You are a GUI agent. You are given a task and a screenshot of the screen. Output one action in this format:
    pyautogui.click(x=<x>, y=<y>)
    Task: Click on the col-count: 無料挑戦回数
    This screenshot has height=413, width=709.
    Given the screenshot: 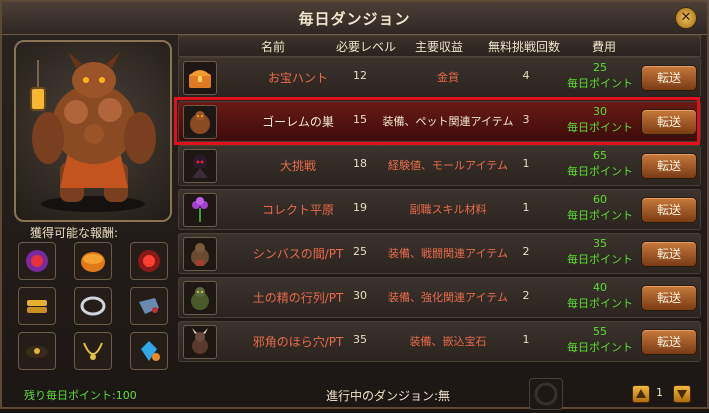 What is the action you would take?
    pyautogui.click(x=523, y=47)
    